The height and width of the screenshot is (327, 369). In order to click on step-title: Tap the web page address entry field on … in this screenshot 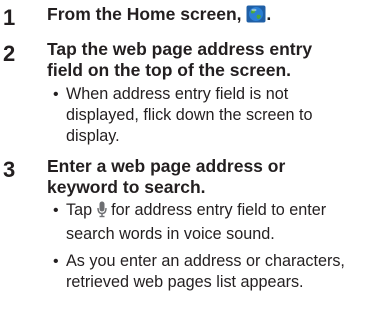, I will do `click(207, 60)`.